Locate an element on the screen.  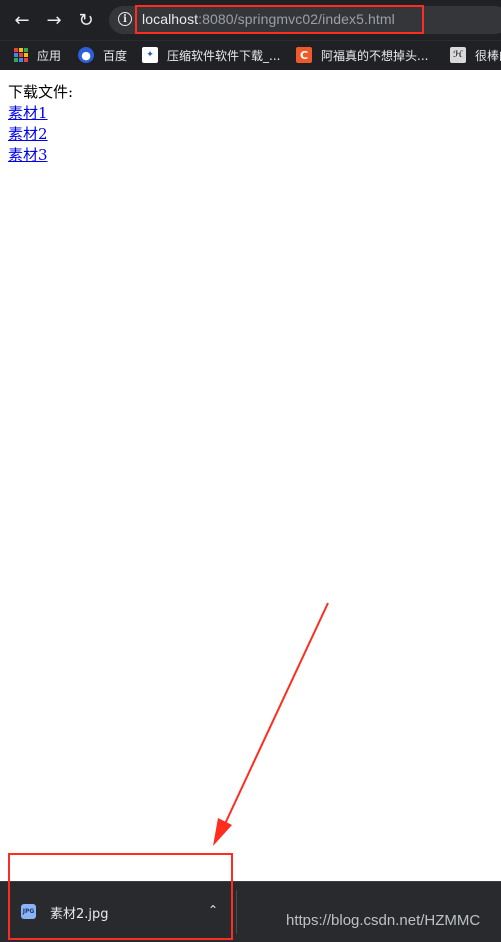
chevron-up-icon: ⌃ is located at coordinates (213, 910).